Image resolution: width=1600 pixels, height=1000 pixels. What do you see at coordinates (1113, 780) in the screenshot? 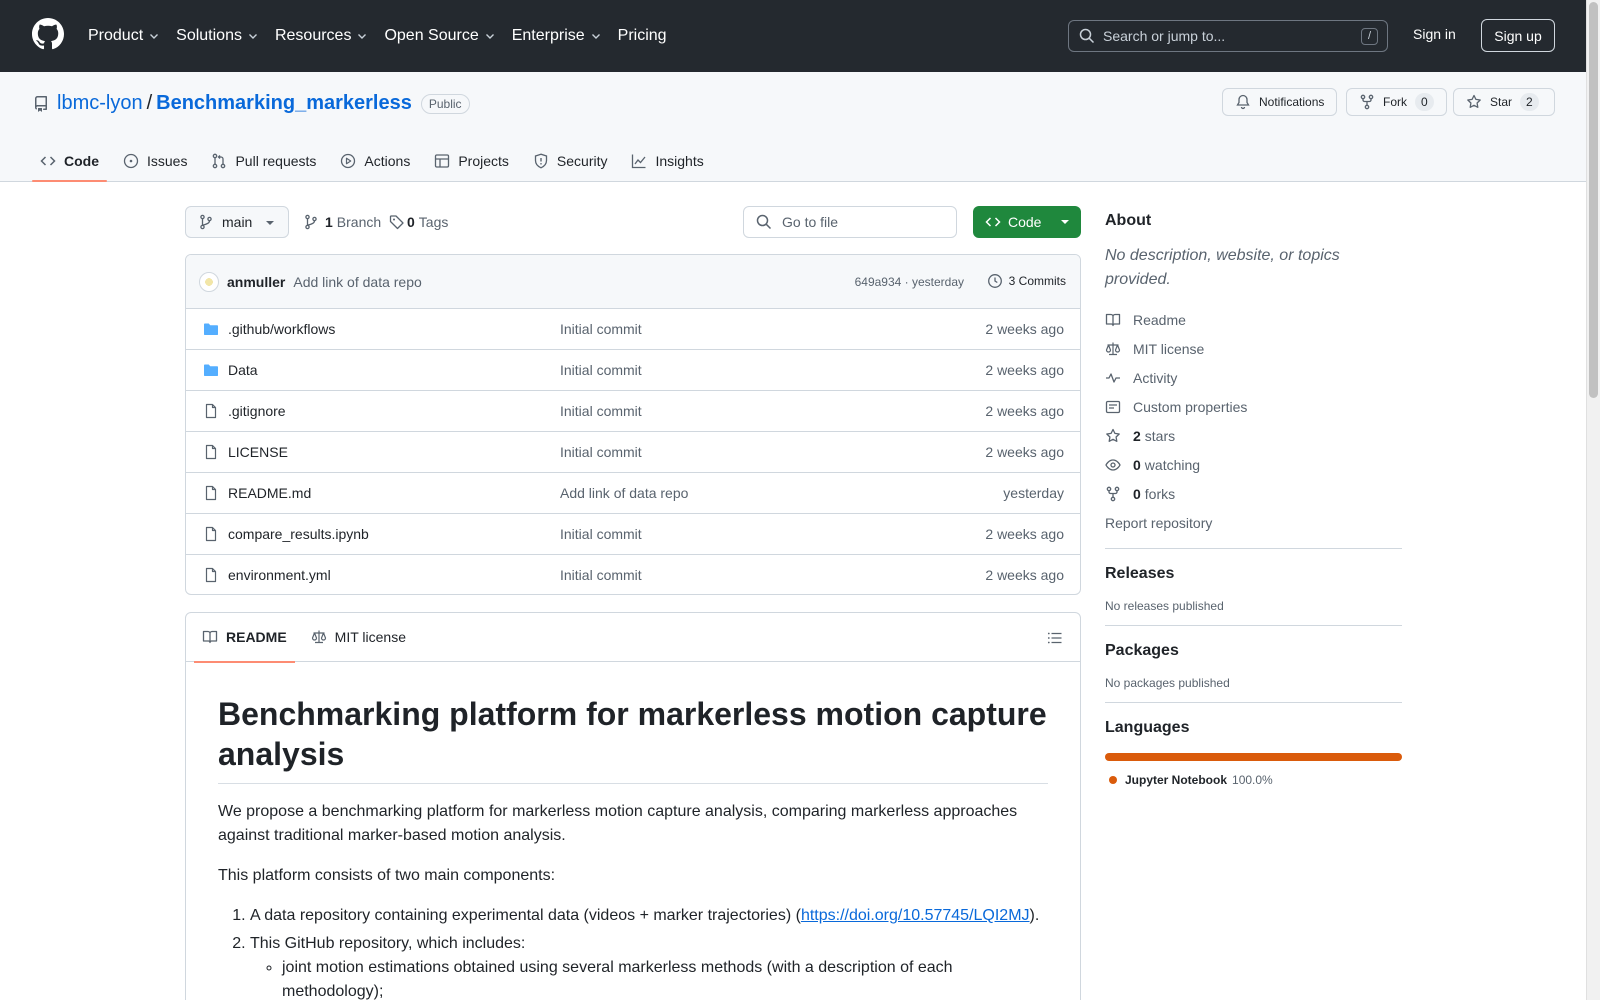
I see `language-color-dot` at bounding box center [1113, 780].